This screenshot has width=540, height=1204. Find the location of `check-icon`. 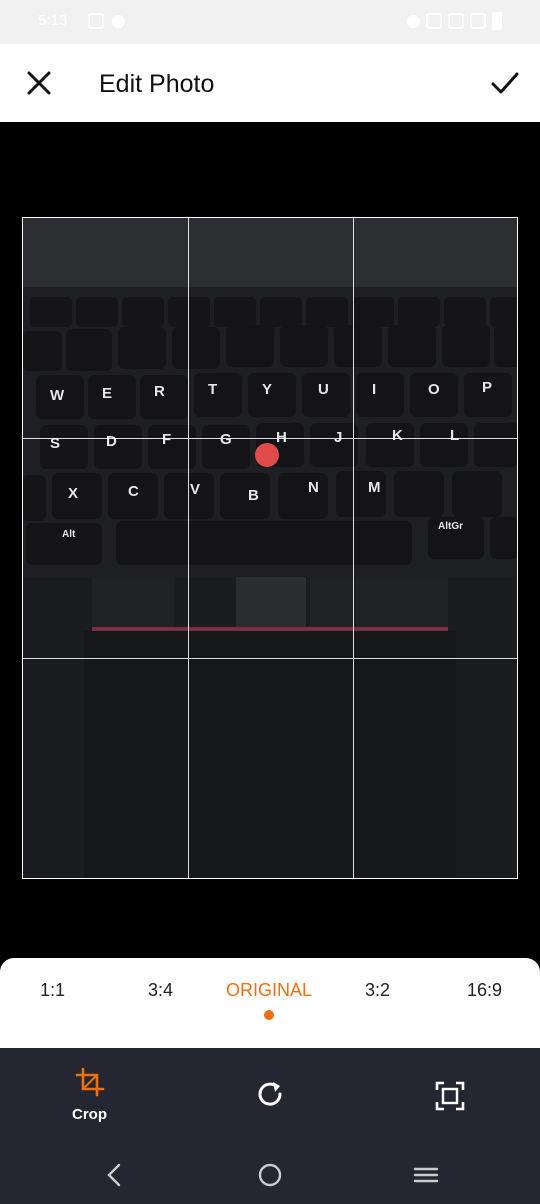

check-icon is located at coordinates (505, 83).